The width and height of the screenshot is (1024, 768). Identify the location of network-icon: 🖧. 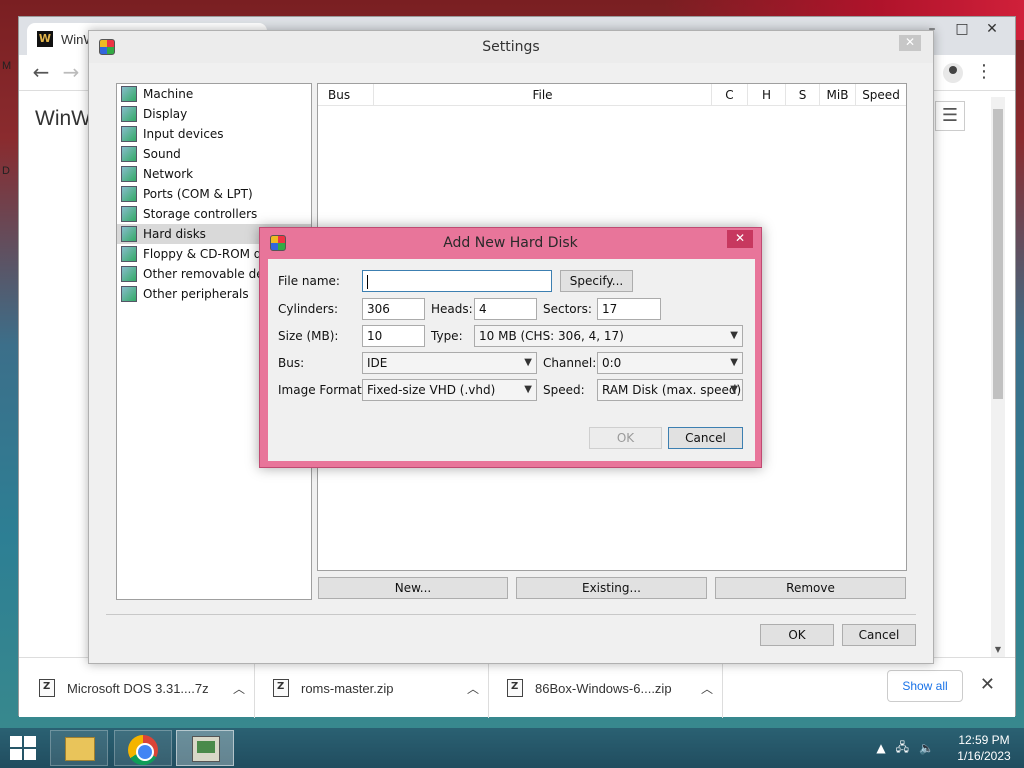
(902, 748).